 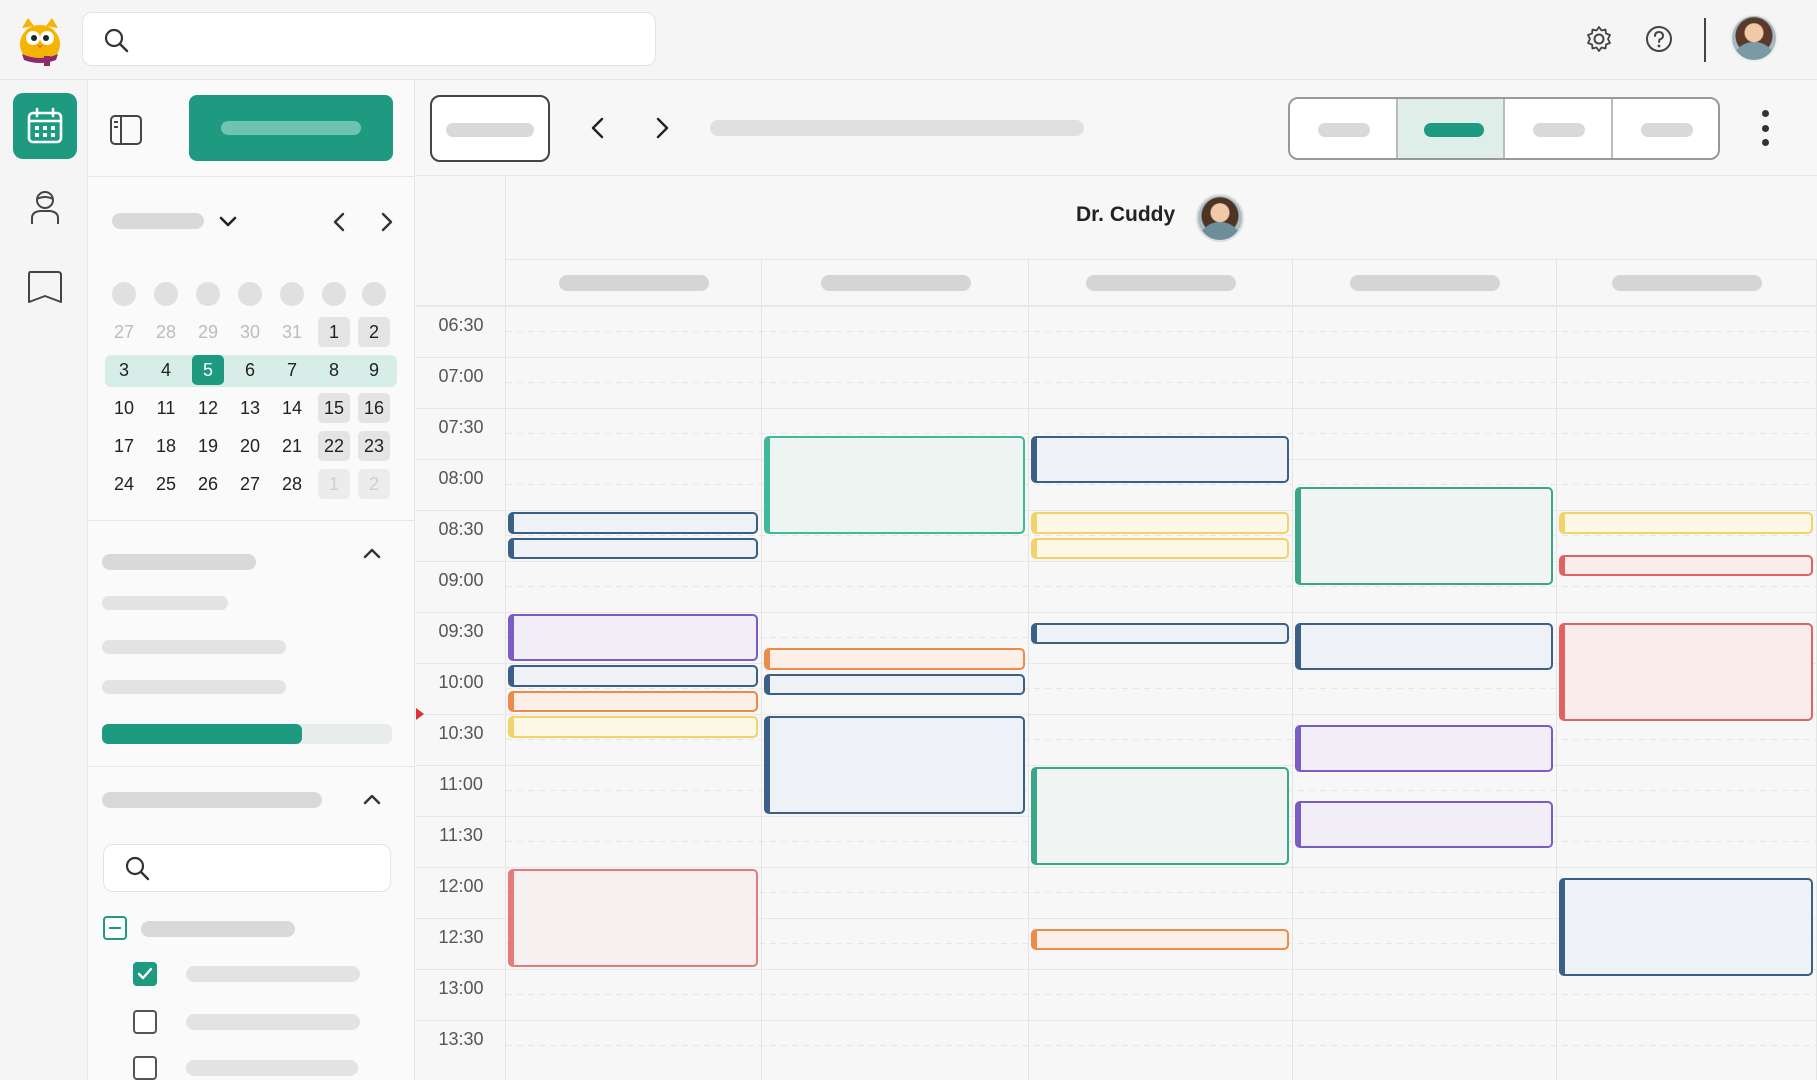 What do you see at coordinates (208, 408) in the screenshot?
I see `mini-calendar-day: 12` at bounding box center [208, 408].